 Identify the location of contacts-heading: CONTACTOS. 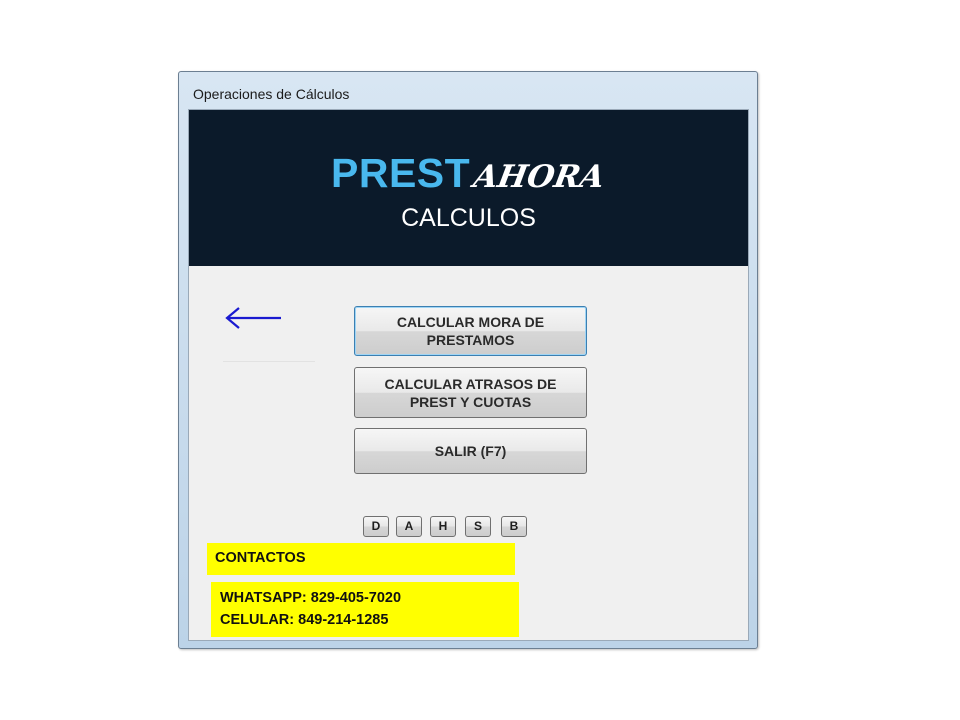
(260, 558).